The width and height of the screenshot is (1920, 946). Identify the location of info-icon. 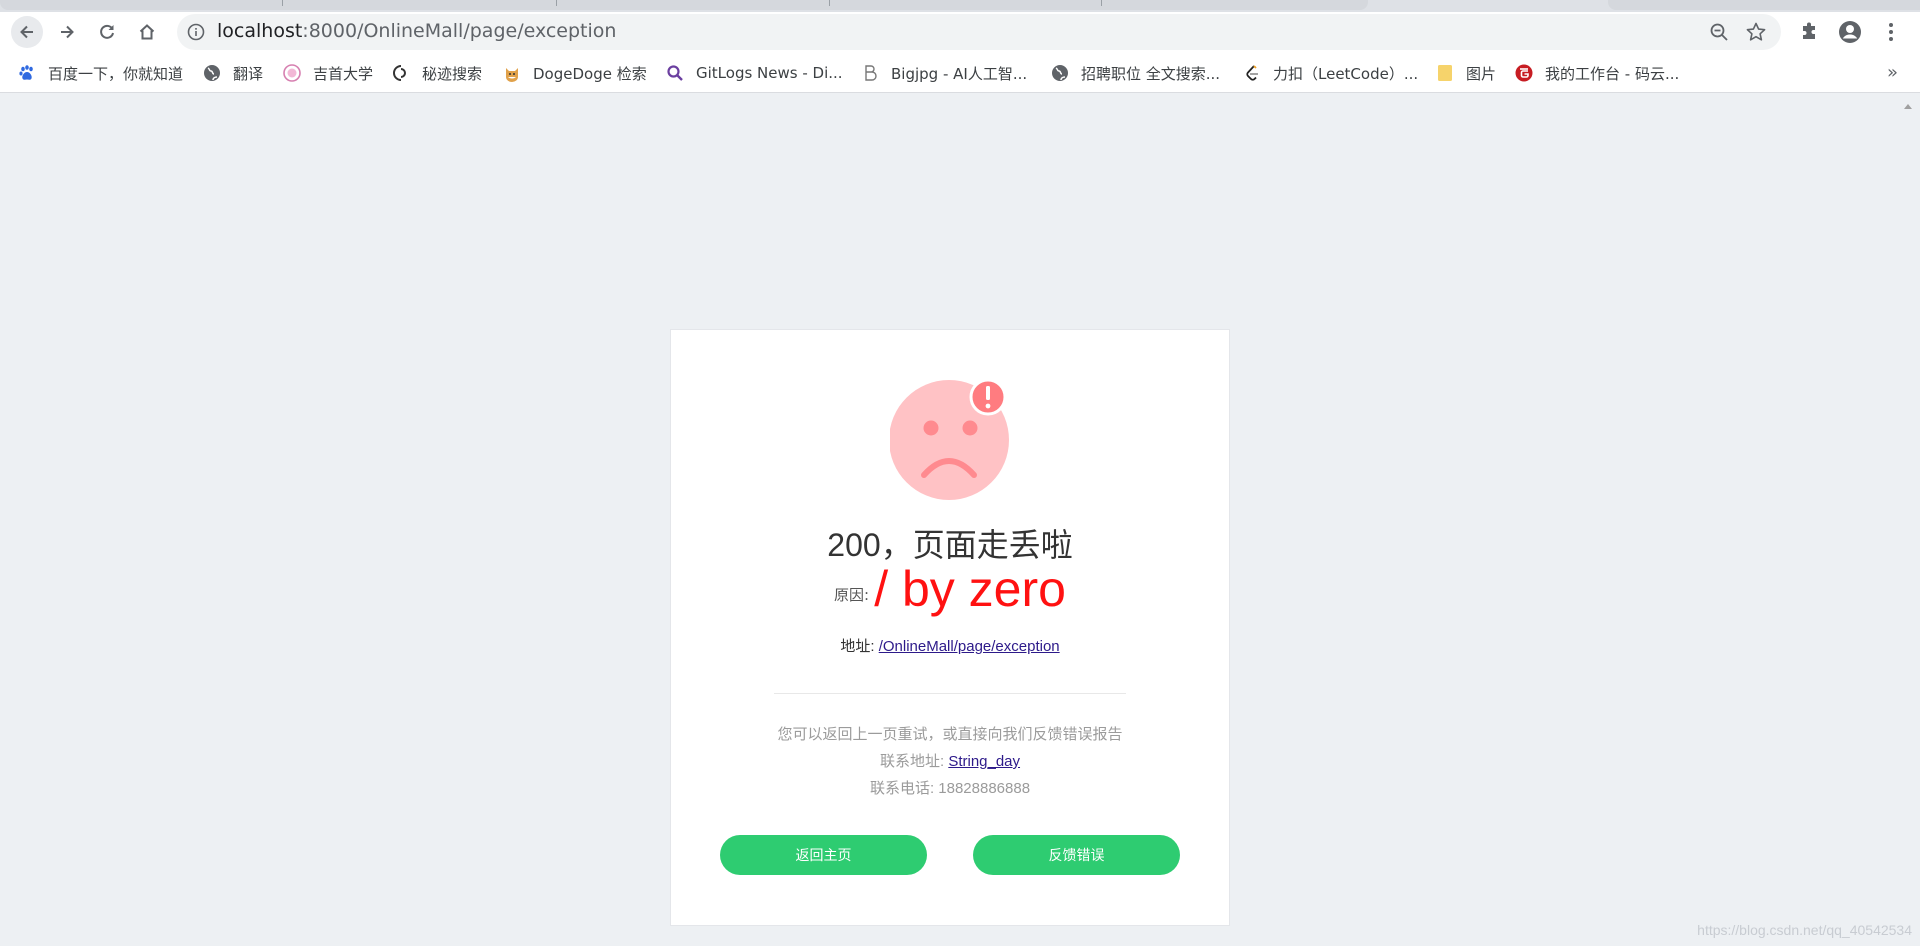
(196, 32).